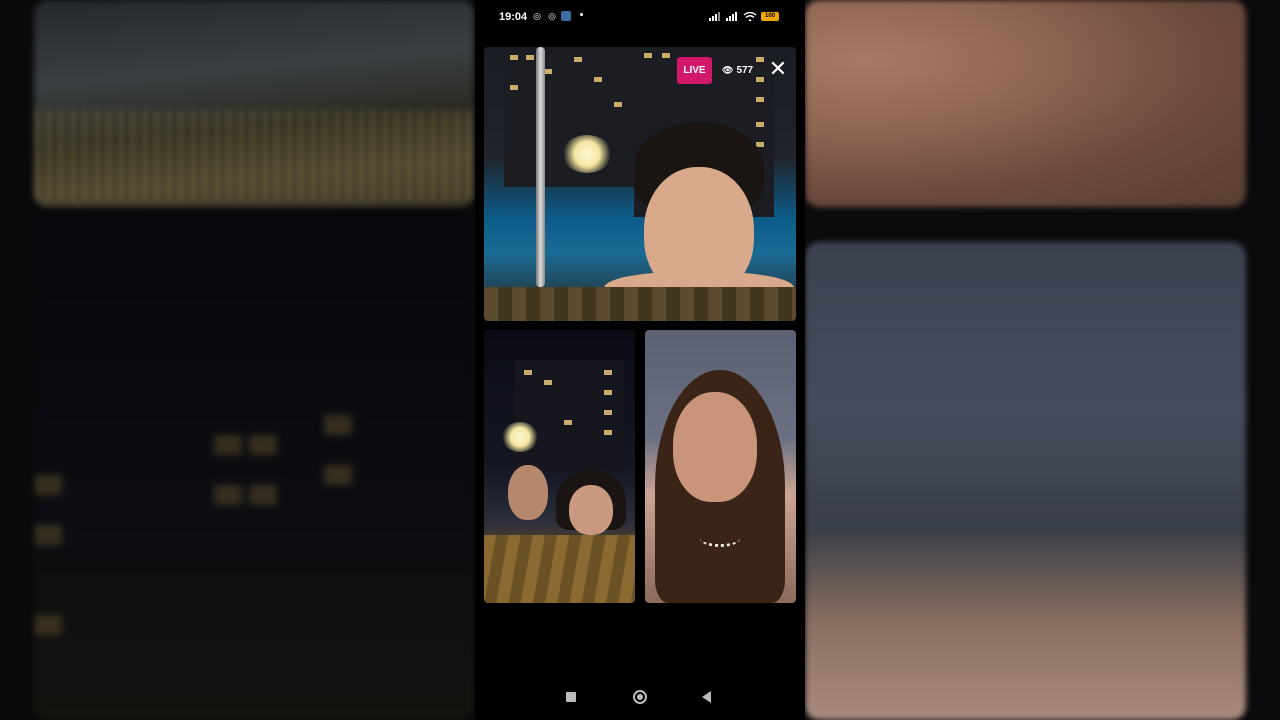 This screenshot has width=1280, height=720. I want to click on live-badge: LIVE, so click(694, 70).